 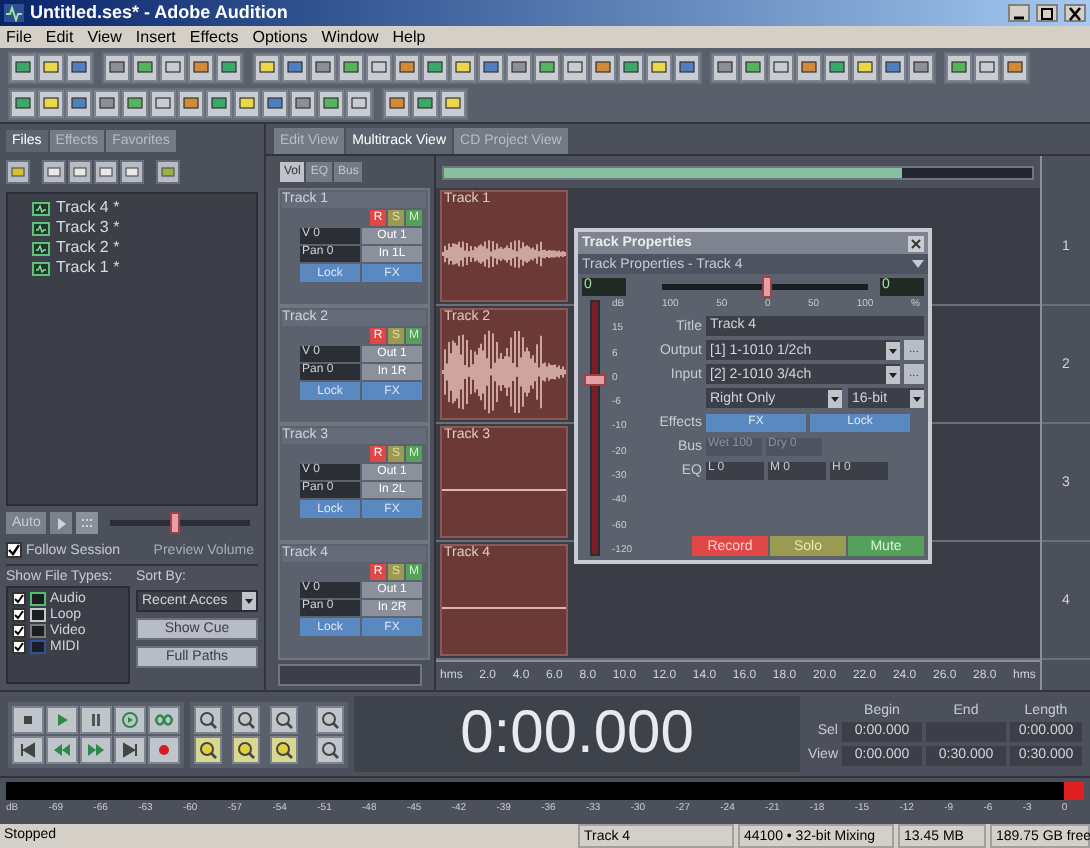 I want to click on file-name: Track 2 *, so click(x=88, y=248).